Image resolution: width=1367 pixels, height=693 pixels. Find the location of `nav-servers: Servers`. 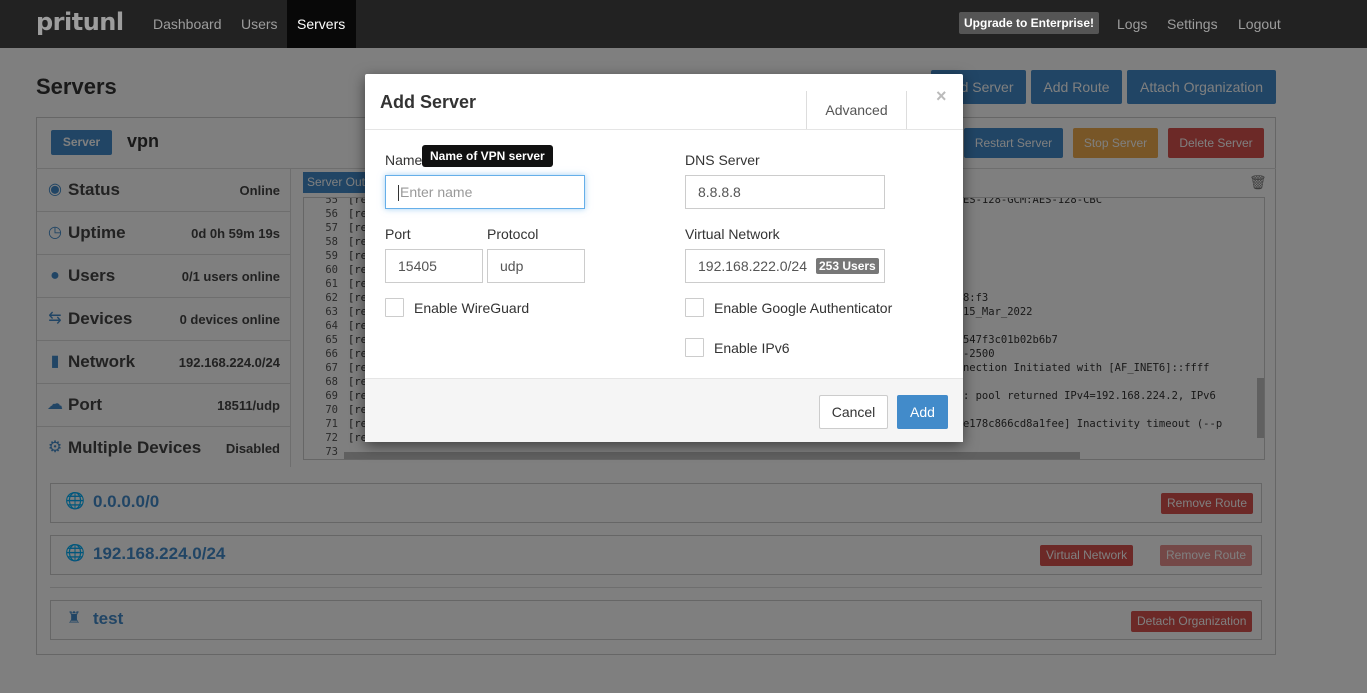

nav-servers: Servers is located at coordinates (321, 24).